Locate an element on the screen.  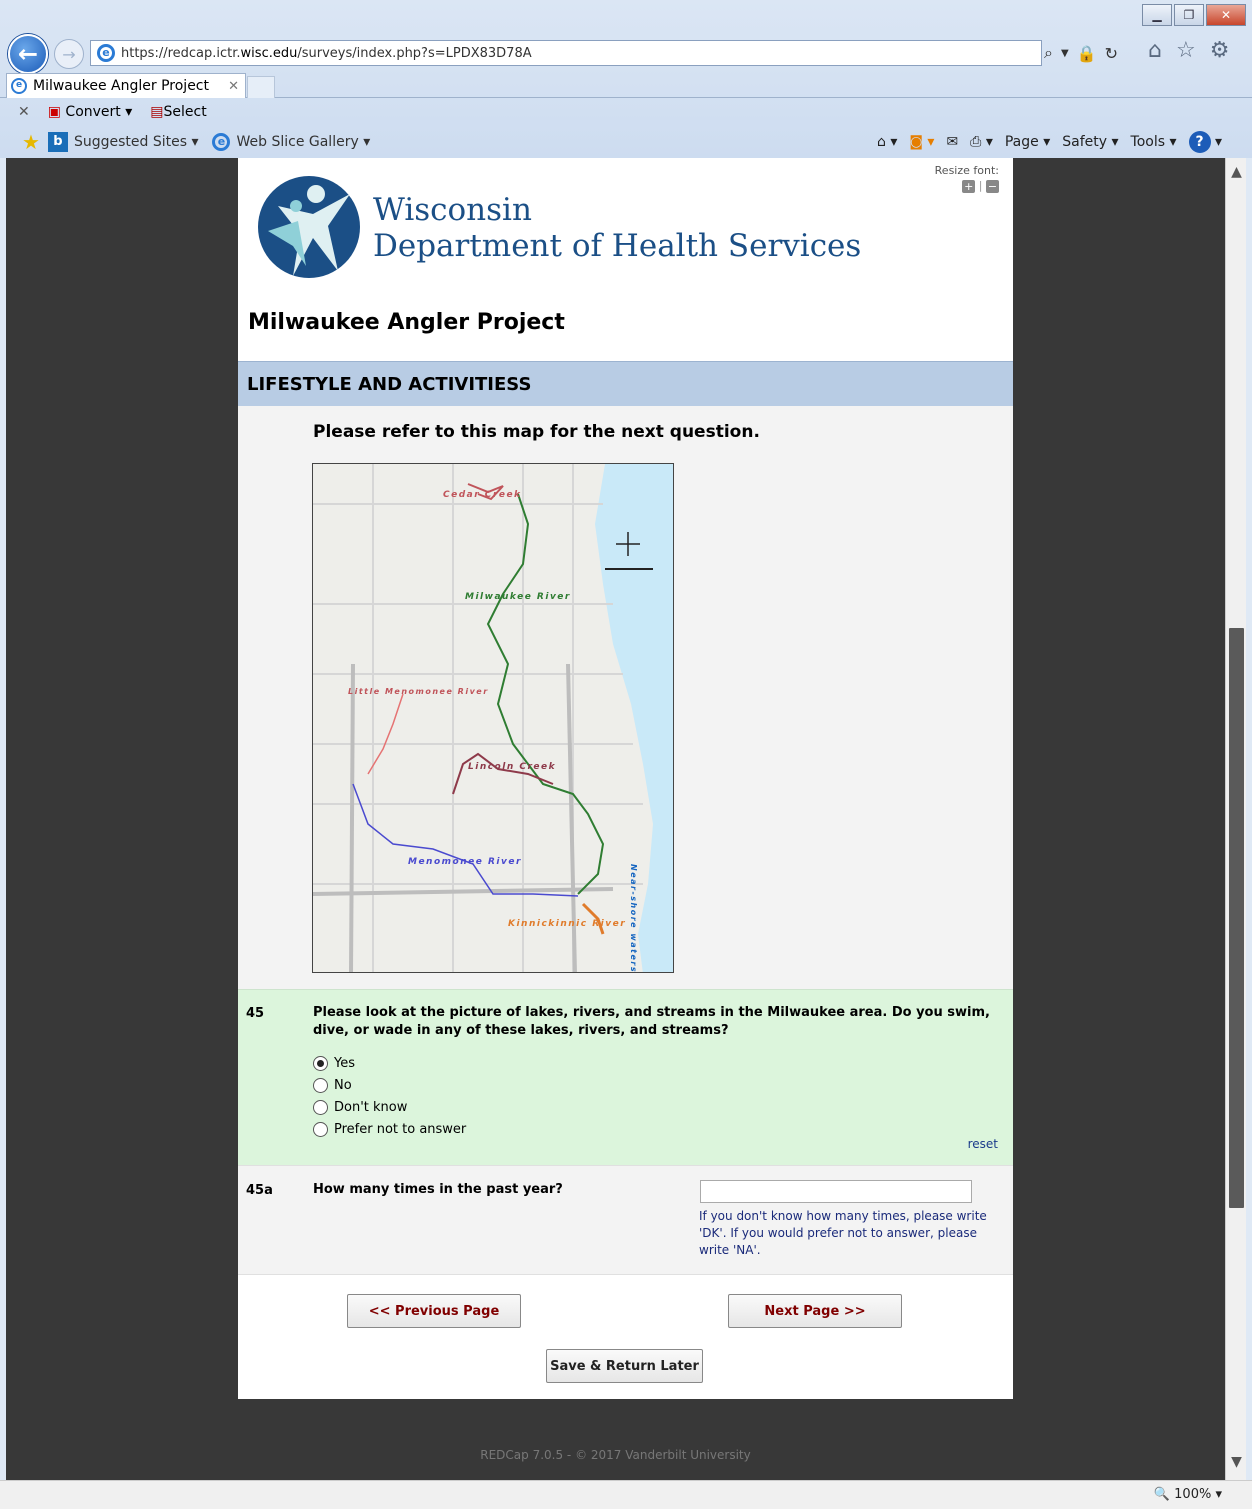
page-menu: Page ▾ is located at coordinates (1027, 142).